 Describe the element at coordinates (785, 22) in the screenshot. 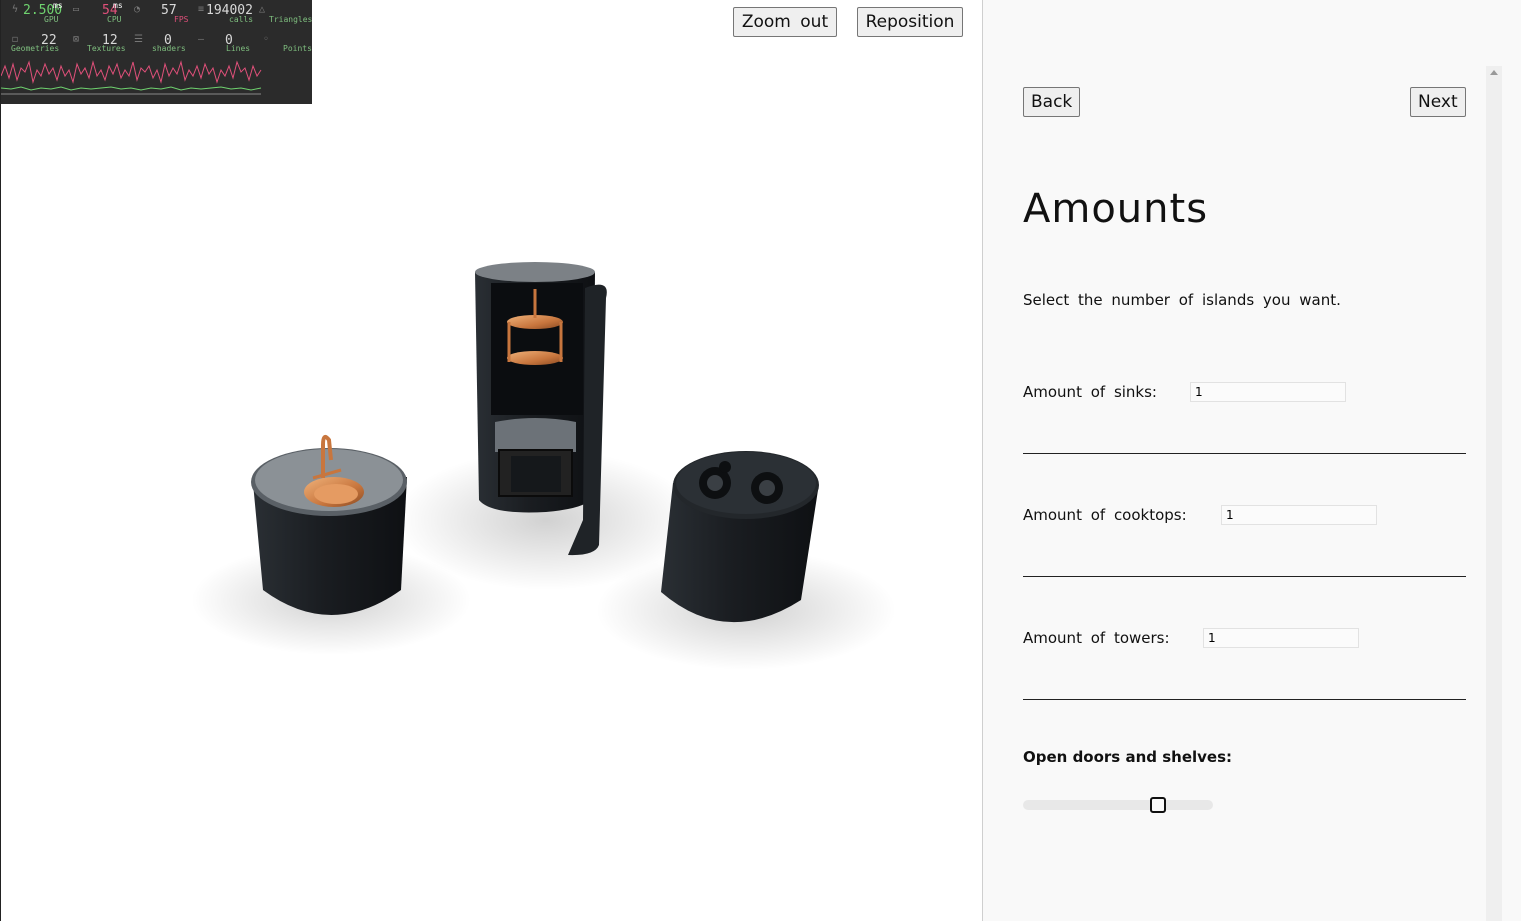

I see `zoom-out-button: Zoom out` at that location.